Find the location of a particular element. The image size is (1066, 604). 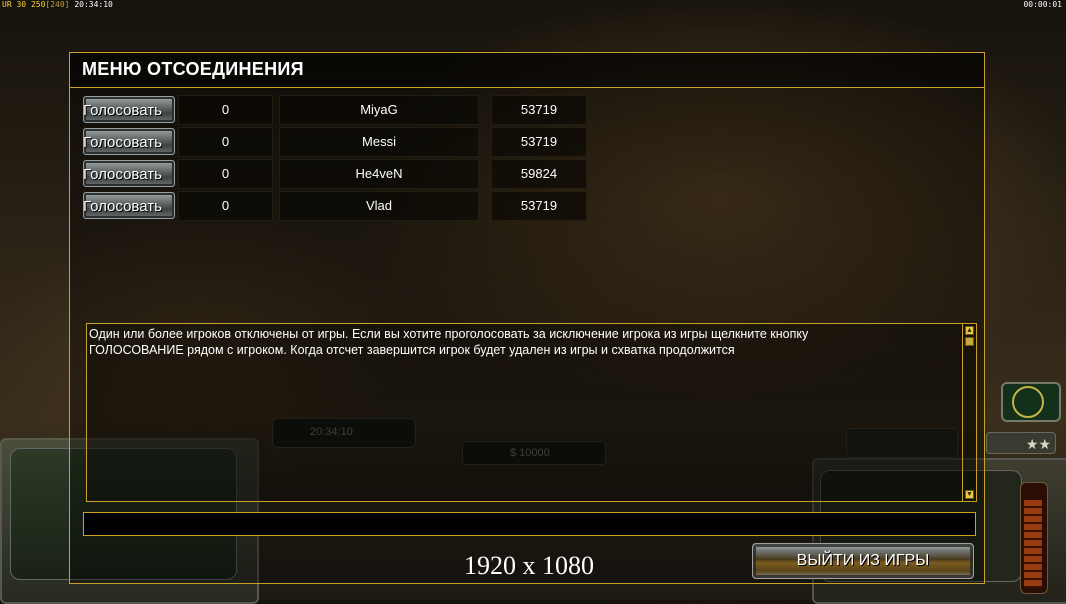

player-row: Голосовать 0 He4veN 59824 is located at coordinates (338, 174).